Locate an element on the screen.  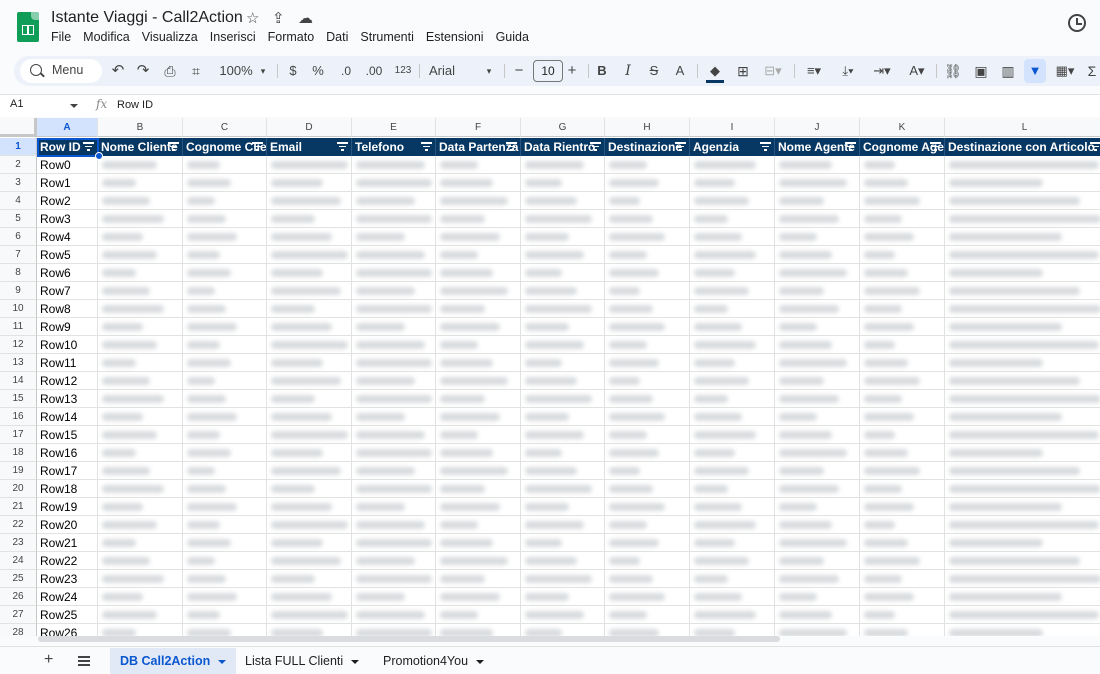
borders-icon: ⊞ is located at coordinates (743, 71).